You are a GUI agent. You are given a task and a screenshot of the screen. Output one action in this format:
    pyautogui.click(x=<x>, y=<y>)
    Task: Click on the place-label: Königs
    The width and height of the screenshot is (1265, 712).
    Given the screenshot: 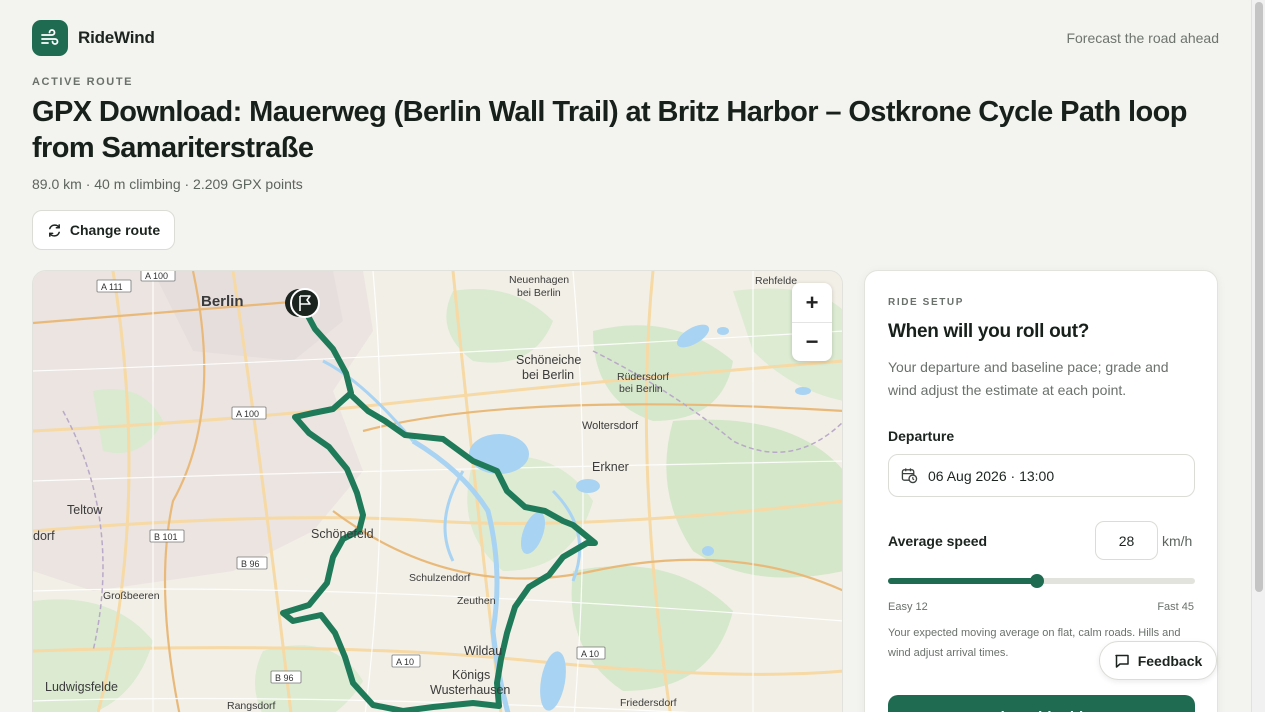 What is the action you would take?
    pyautogui.click(x=471, y=675)
    